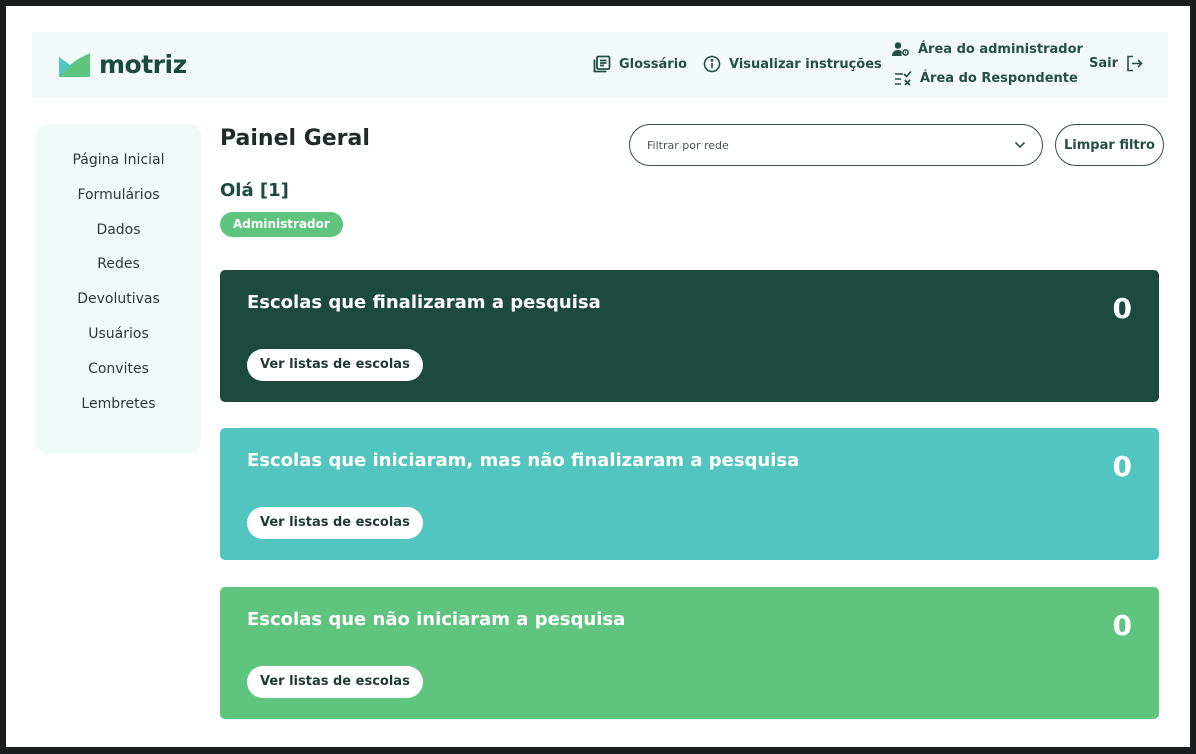 The height and width of the screenshot is (754, 1196). Describe the element at coordinates (805, 64) in the screenshot. I see `instructions-label: Visualizar instruções` at that location.